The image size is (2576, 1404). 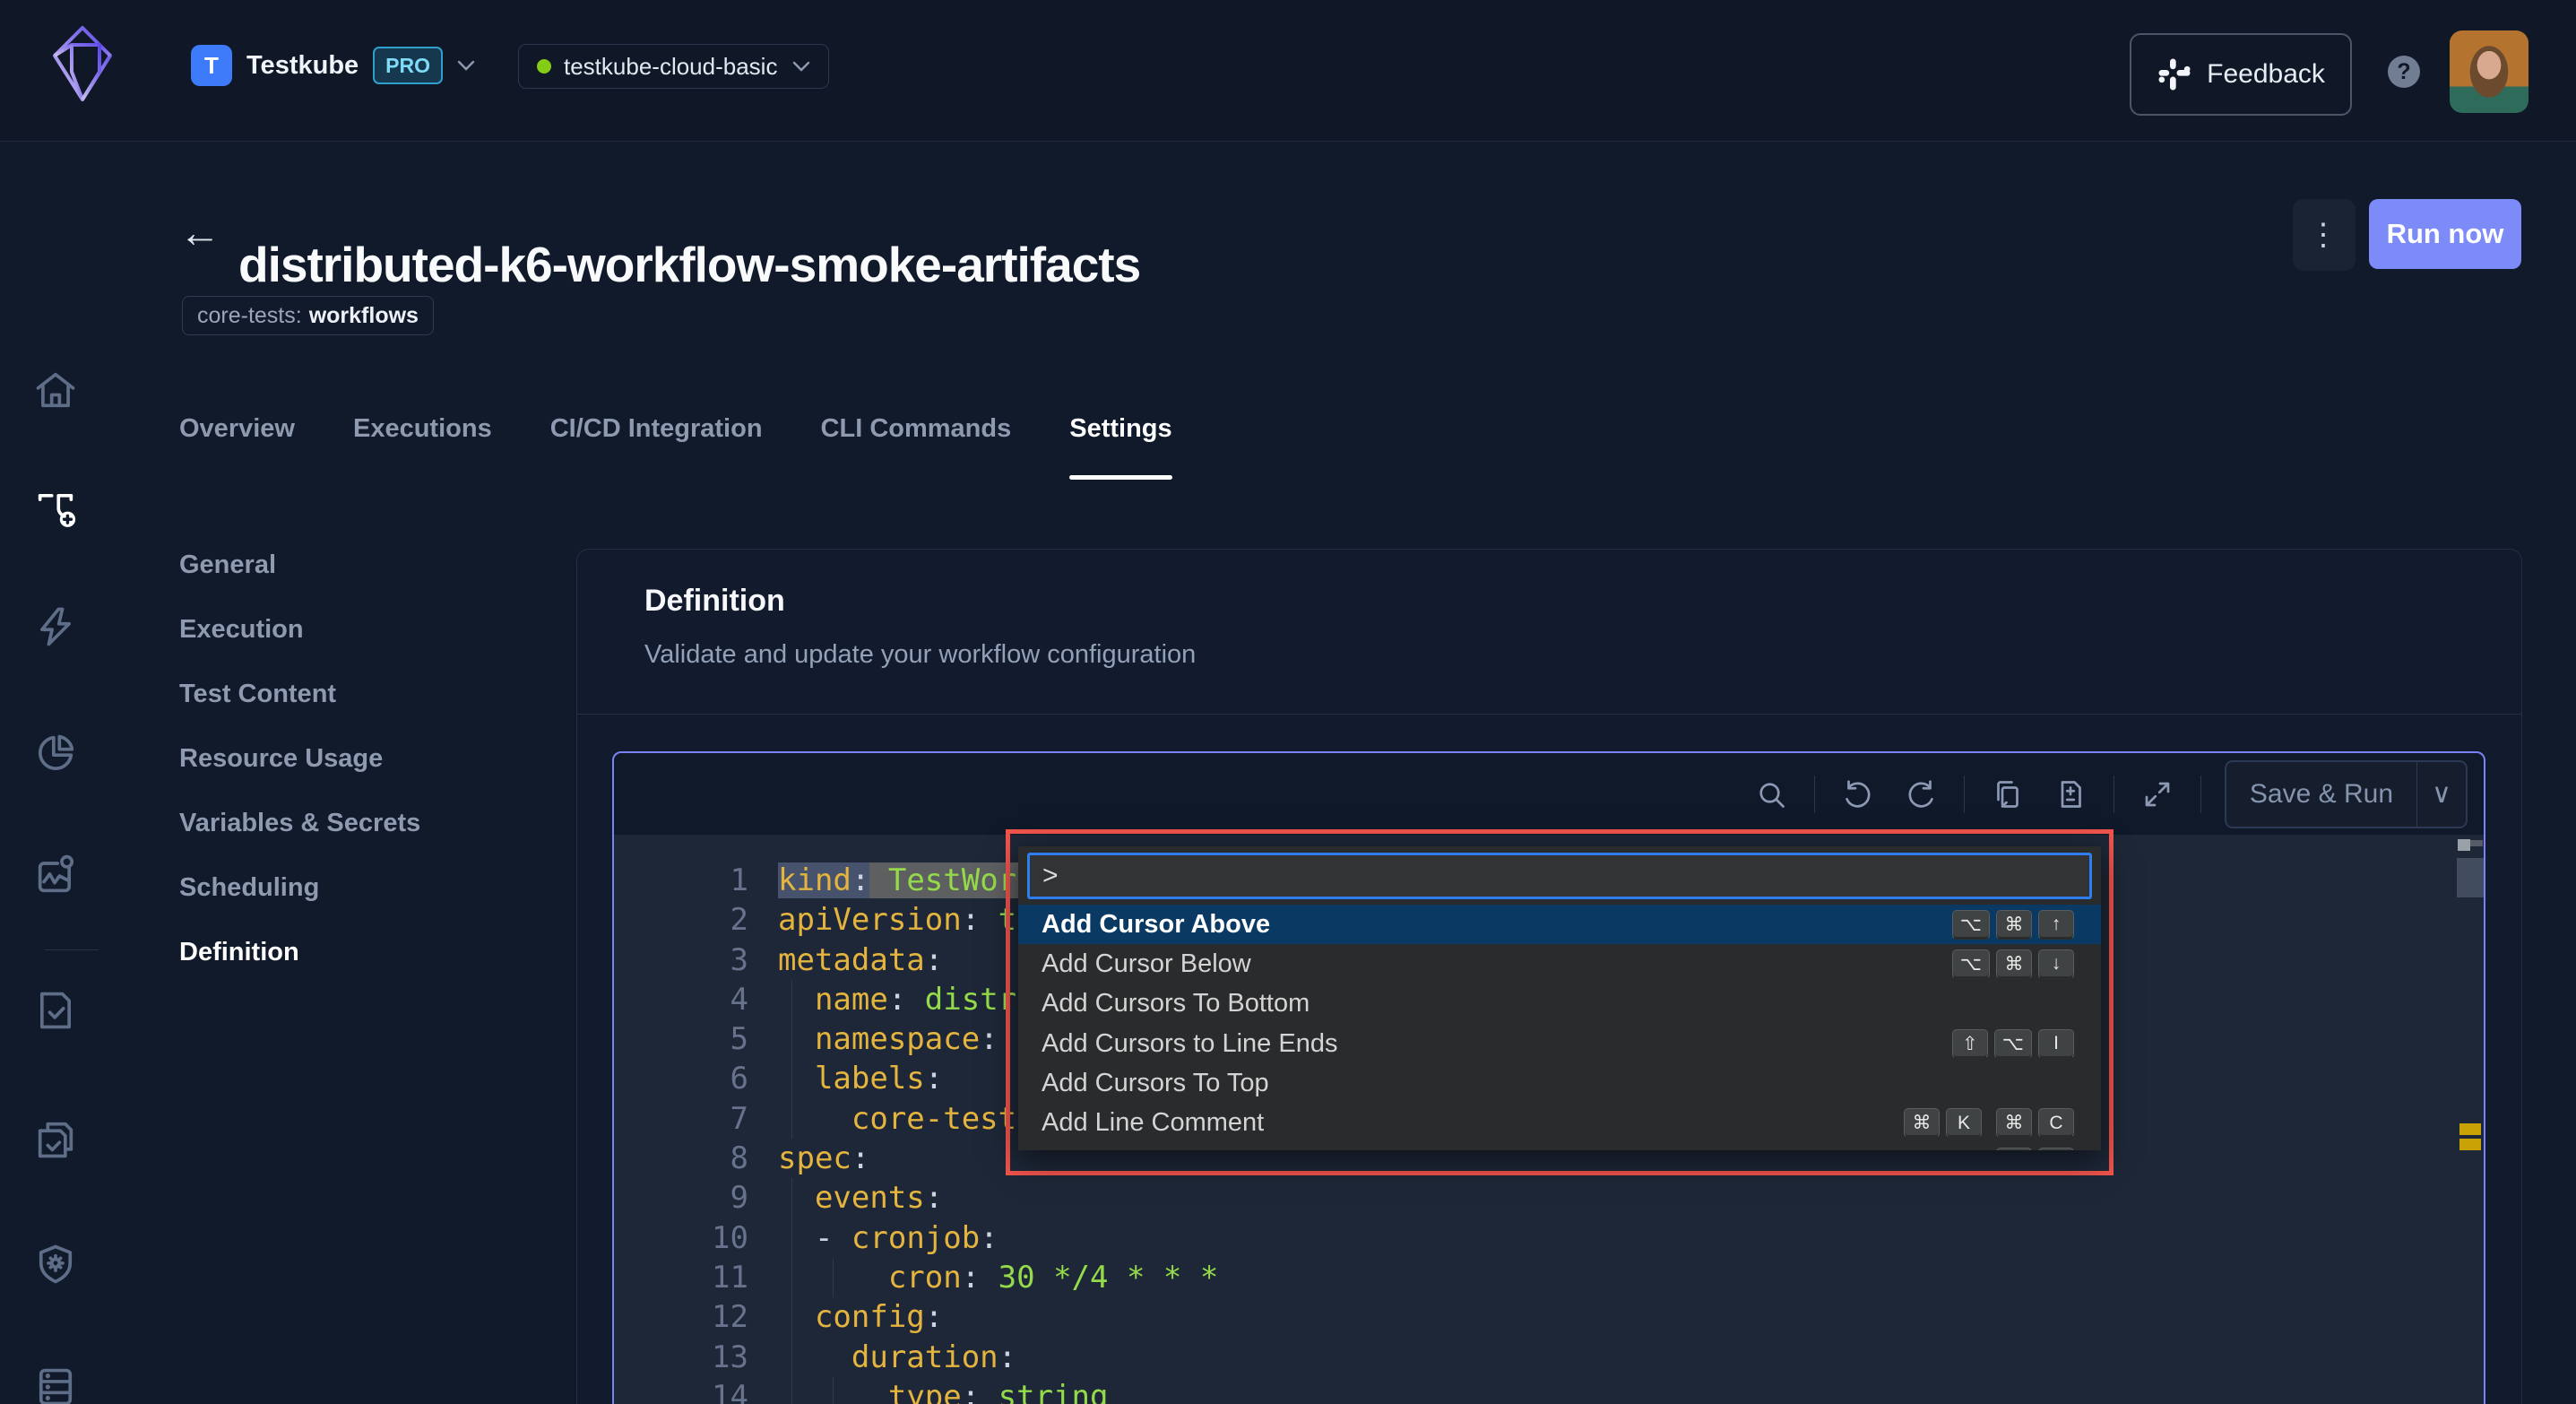 What do you see at coordinates (299, 823) in the screenshot?
I see `subnav-item-variables-secrets: Variables & Secrets` at bounding box center [299, 823].